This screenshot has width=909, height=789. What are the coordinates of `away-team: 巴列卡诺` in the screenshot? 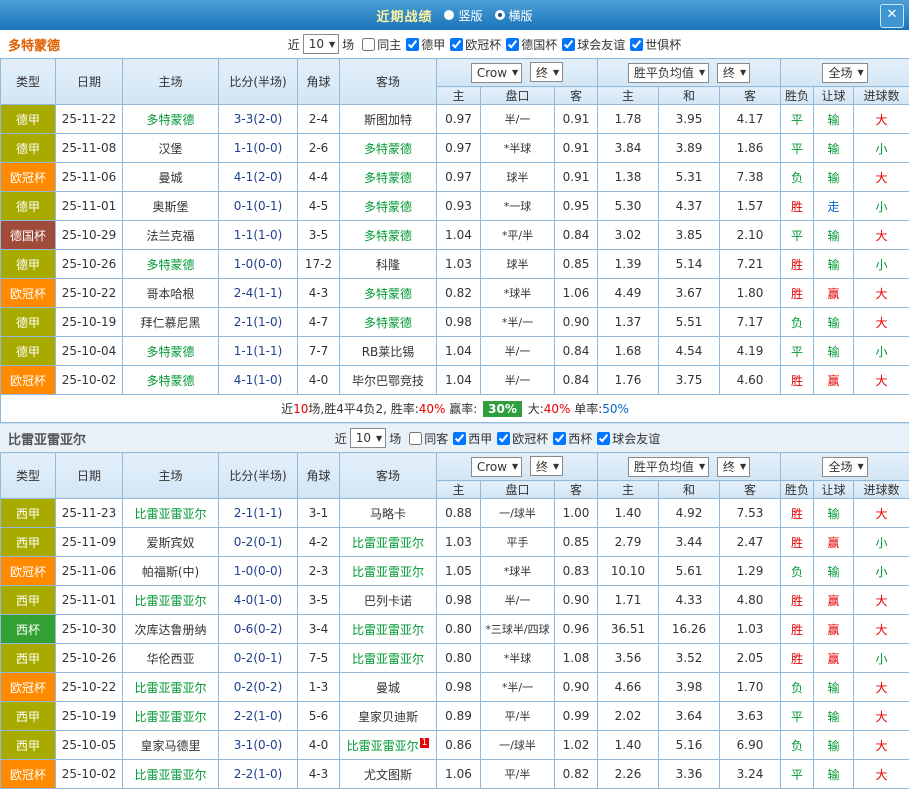 It's located at (388, 600).